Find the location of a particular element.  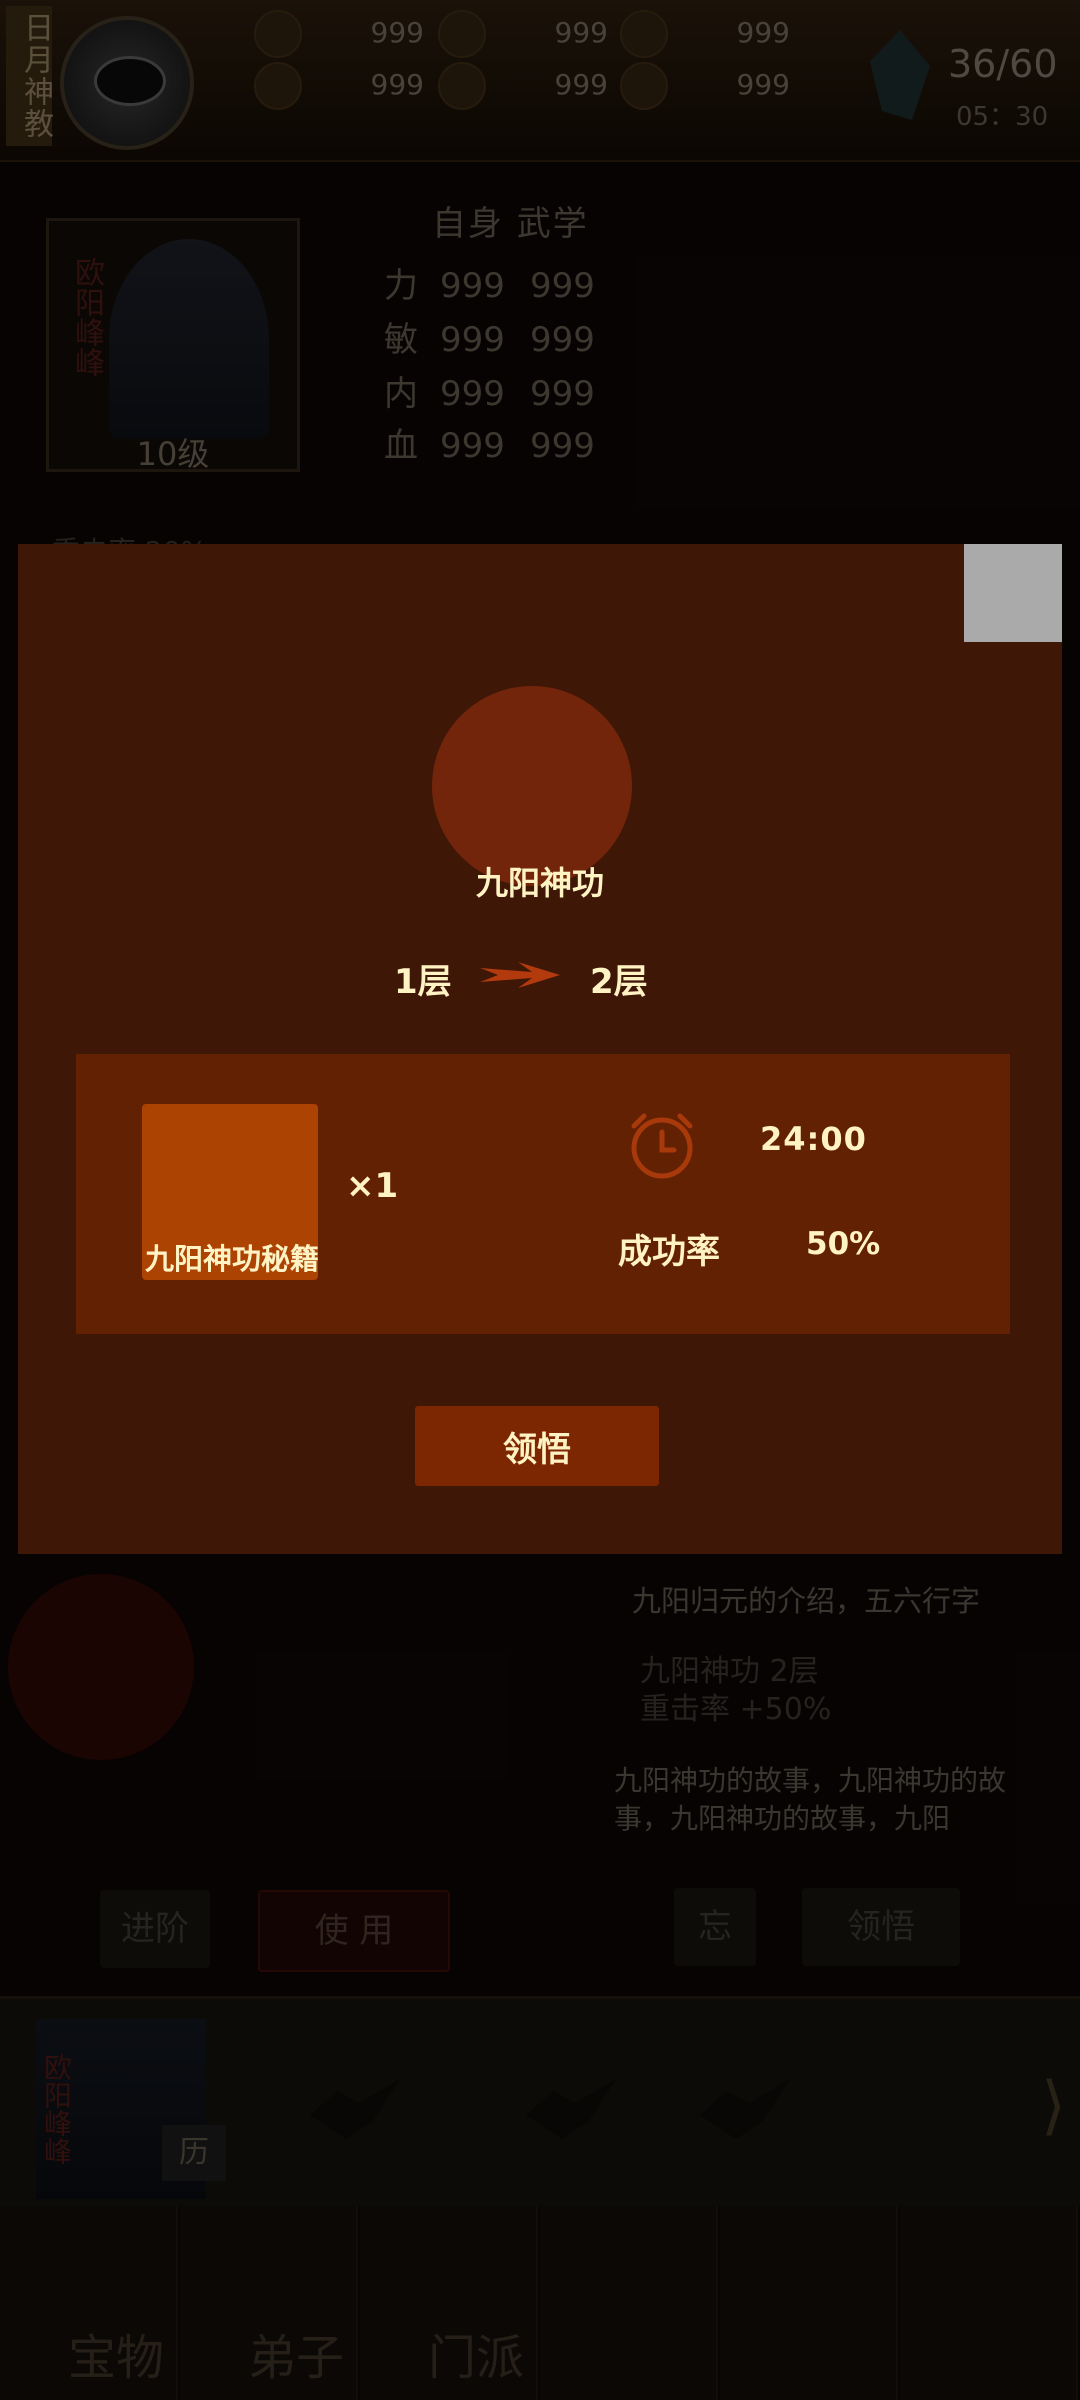

item-quantity: ×1 is located at coordinates (372, 1186).